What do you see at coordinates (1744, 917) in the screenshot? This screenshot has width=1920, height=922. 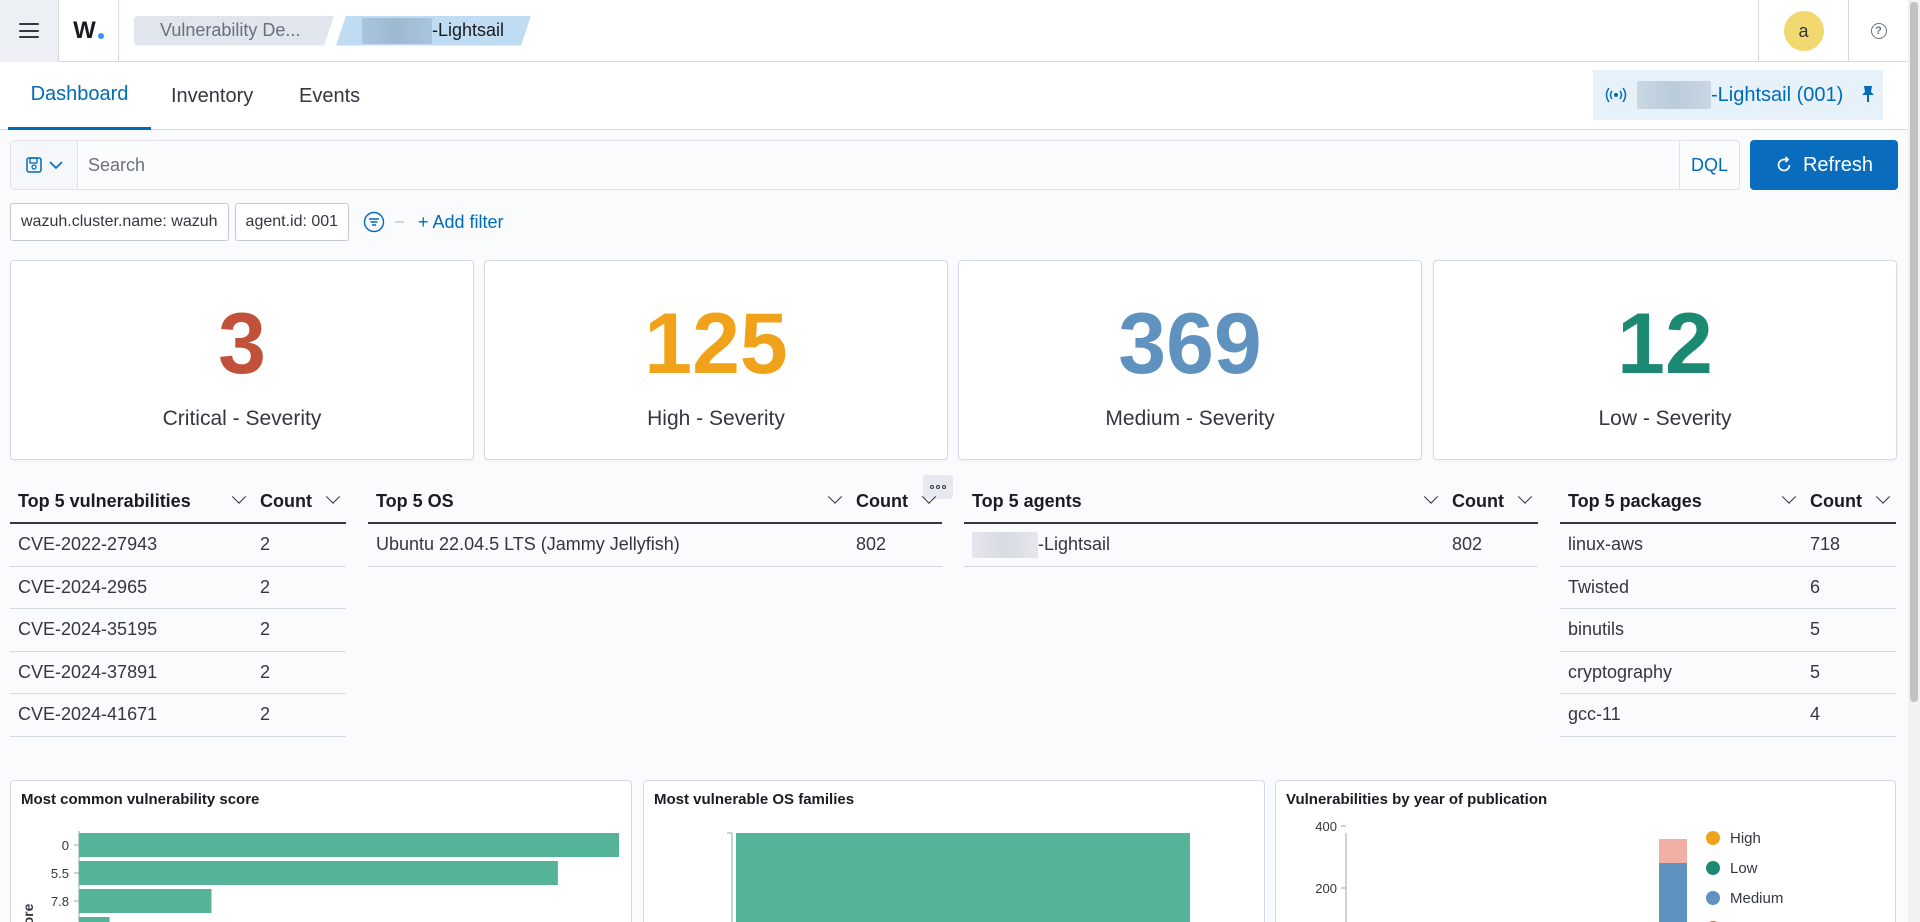 I see `legend-item-critical: Critical` at bounding box center [1744, 917].